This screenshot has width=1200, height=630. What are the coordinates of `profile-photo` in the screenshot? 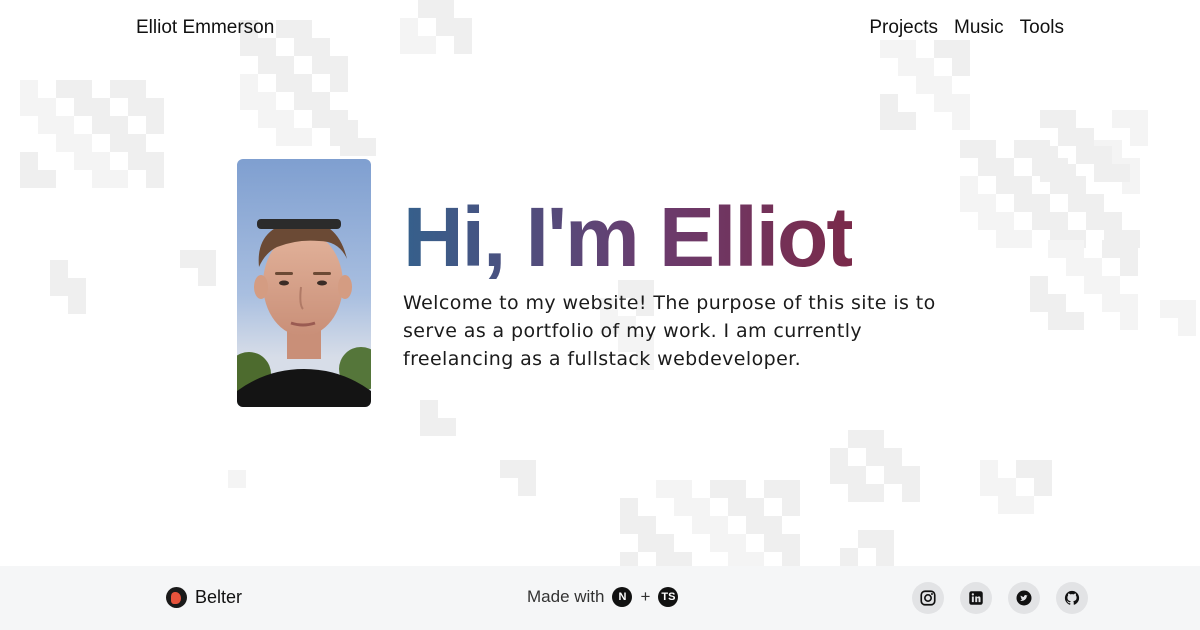 It's located at (304, 283).